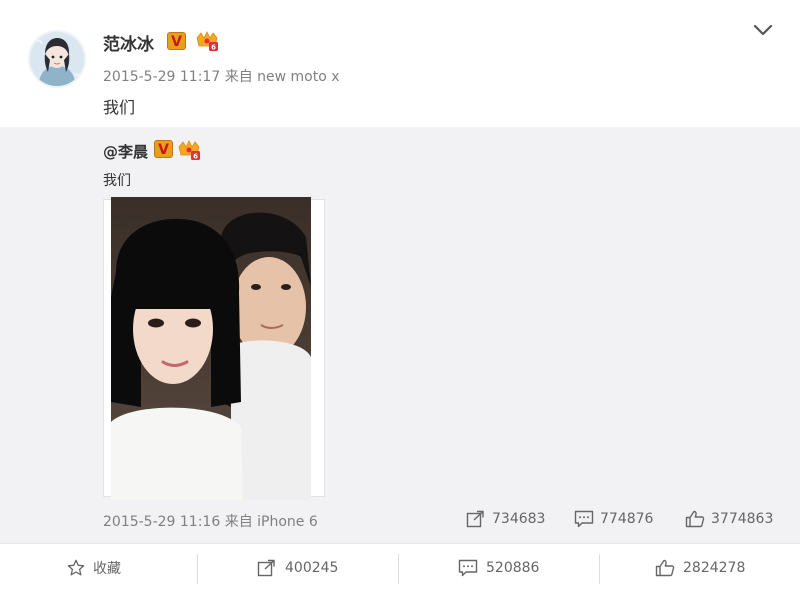 The height and width of the screenshot is (591, 800). I want to click on avatar-illustration, so click(57, 59).